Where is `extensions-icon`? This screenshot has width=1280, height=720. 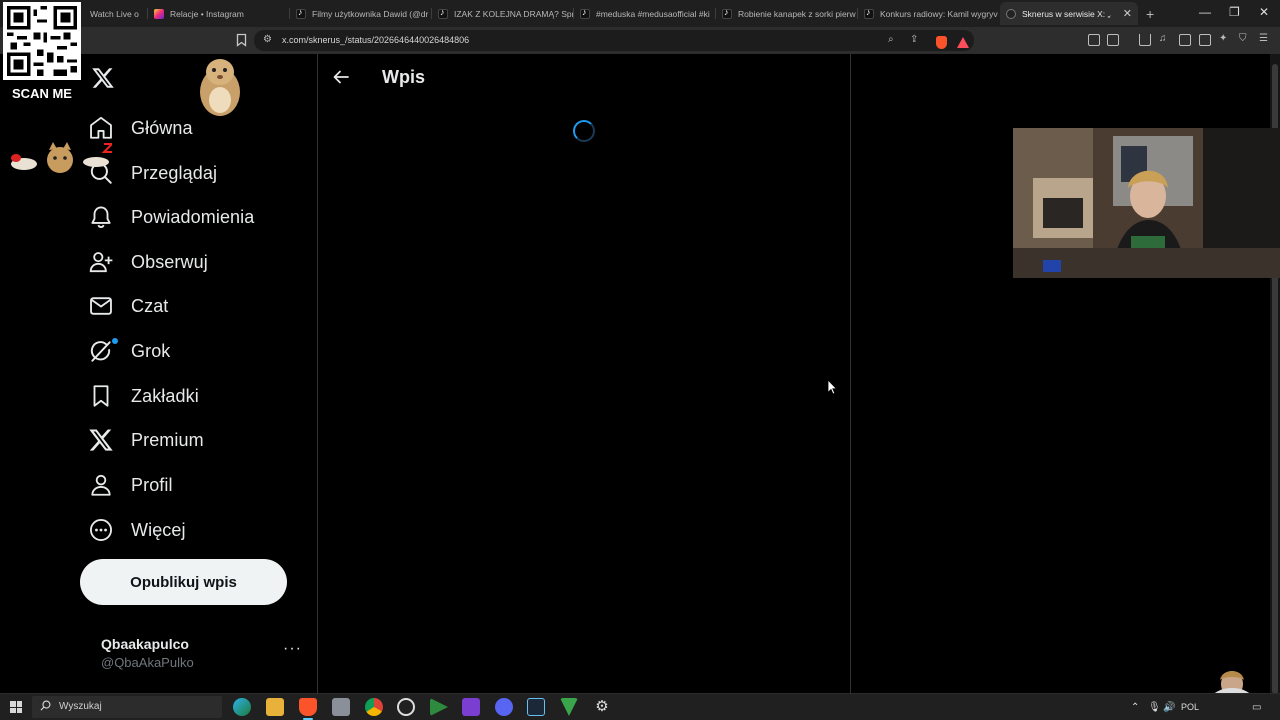 extensions-icon is located at coordinates (1094, 40).